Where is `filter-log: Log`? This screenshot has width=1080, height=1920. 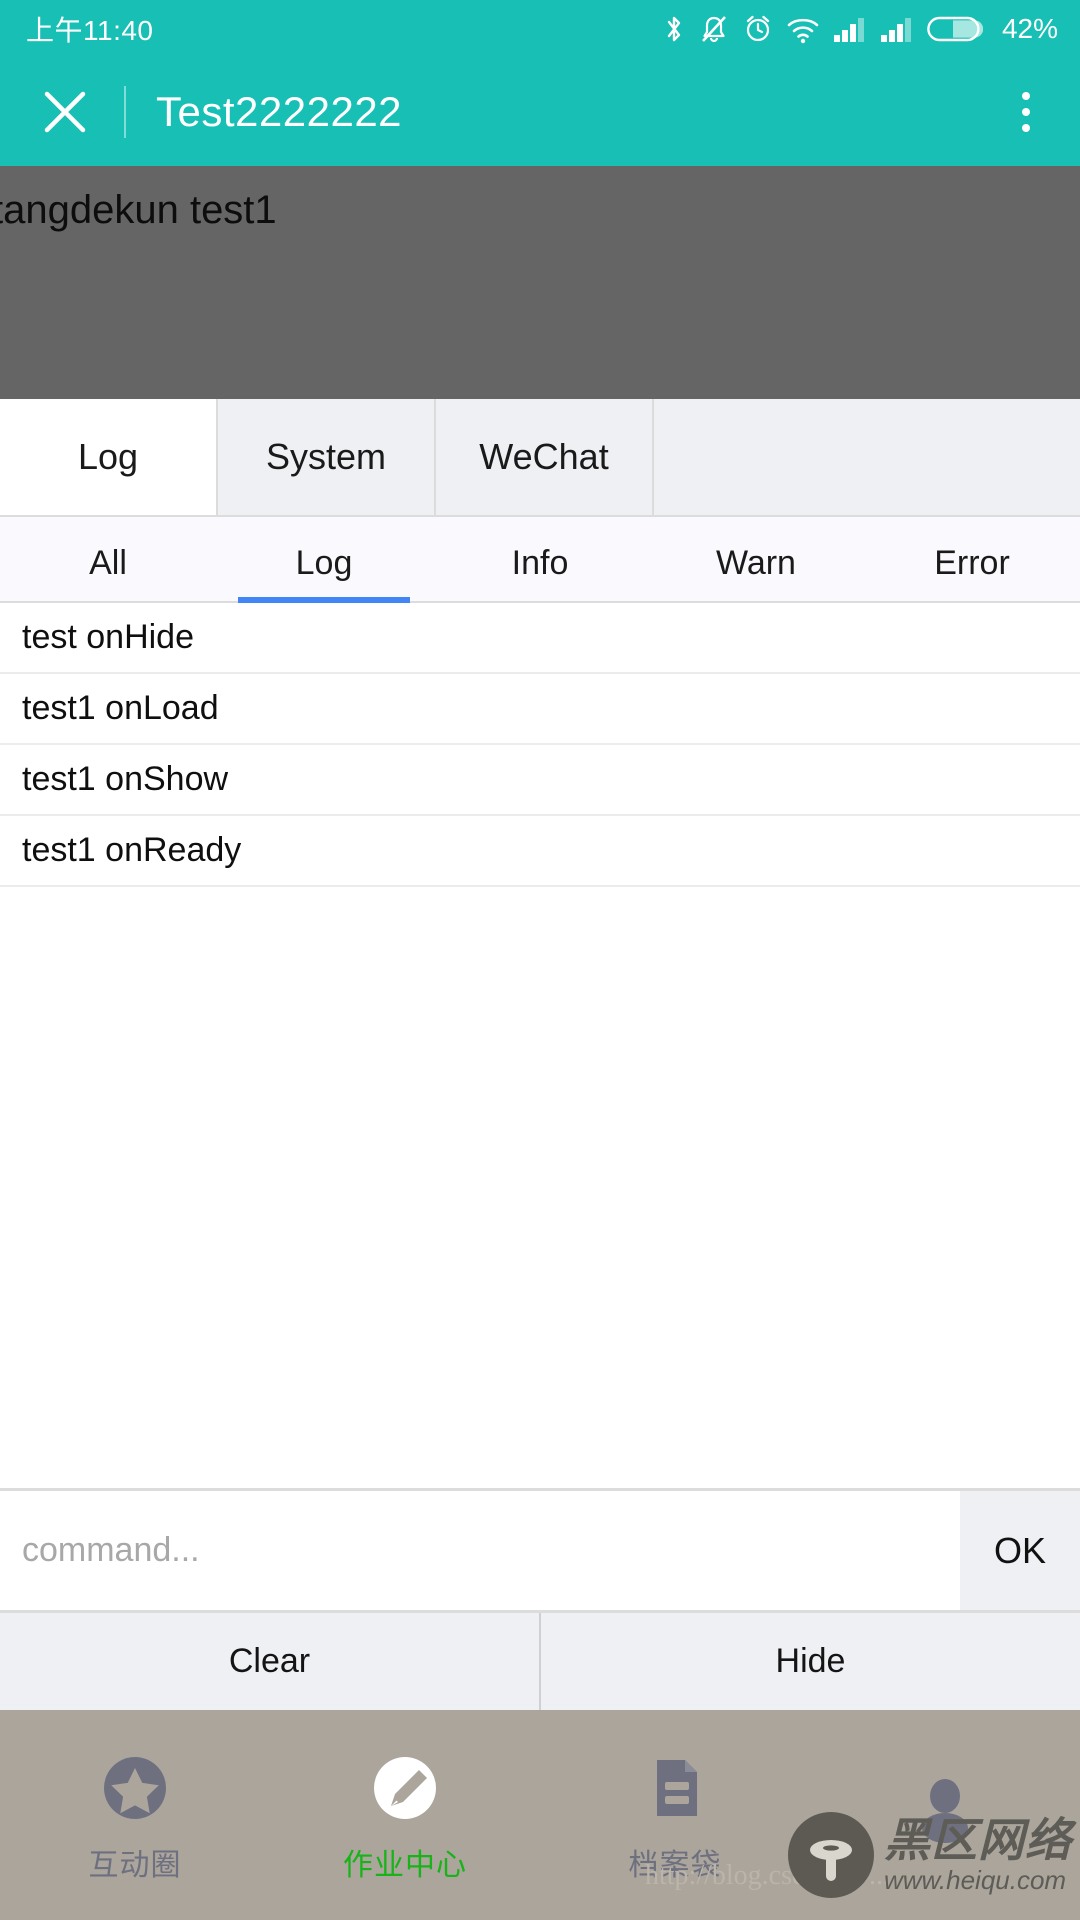 filter-log: Log is located at coordinates (324, 559).